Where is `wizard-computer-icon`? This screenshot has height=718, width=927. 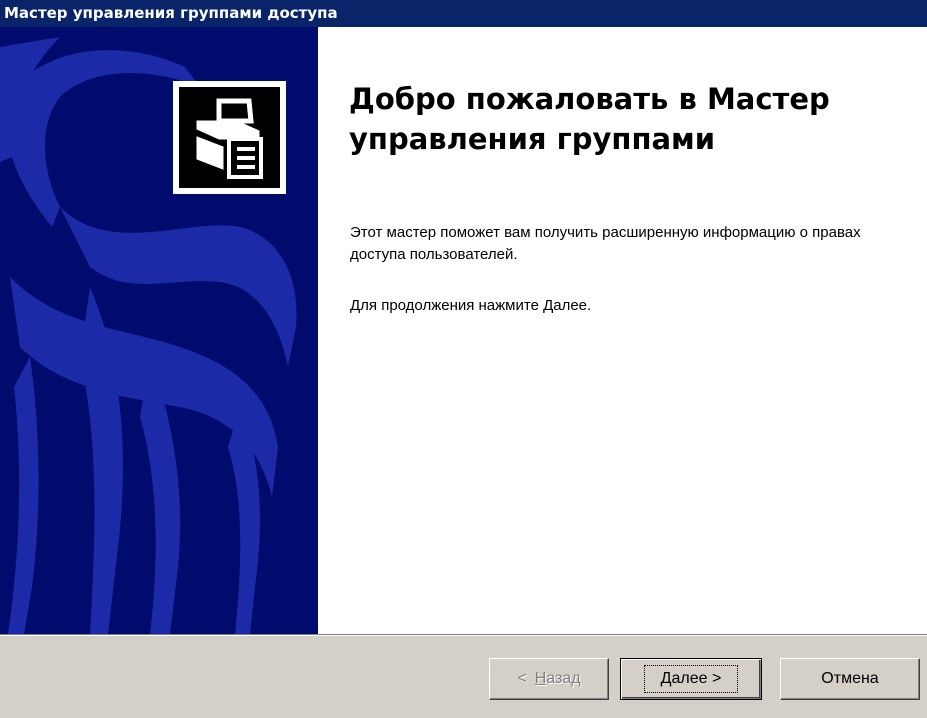 wizard-computer-icon is located at coordinates (229, 137).